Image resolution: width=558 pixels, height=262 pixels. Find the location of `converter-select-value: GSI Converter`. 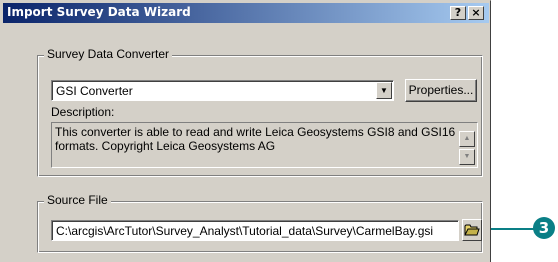

converter-select-value: GSI Converter is located at coordinates (94, 91).